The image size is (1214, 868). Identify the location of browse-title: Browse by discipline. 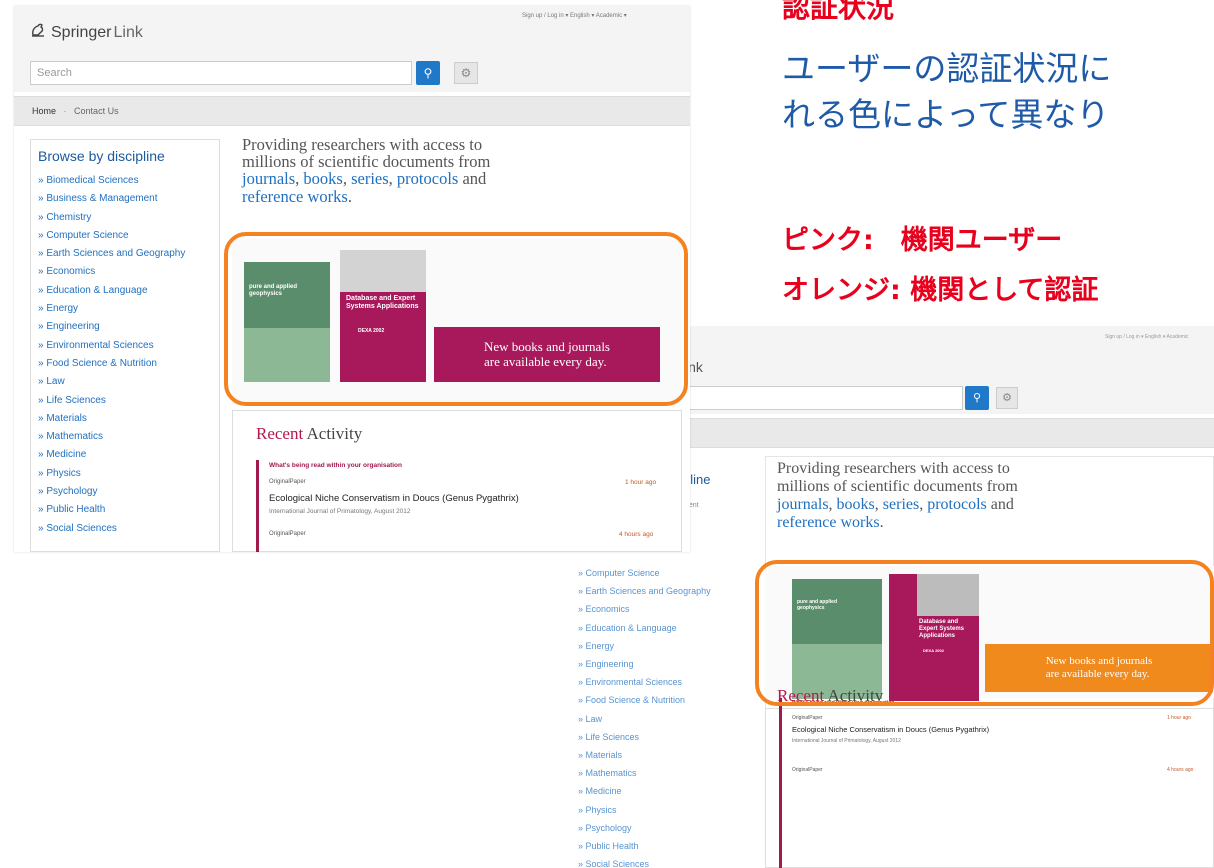
(101, 156).